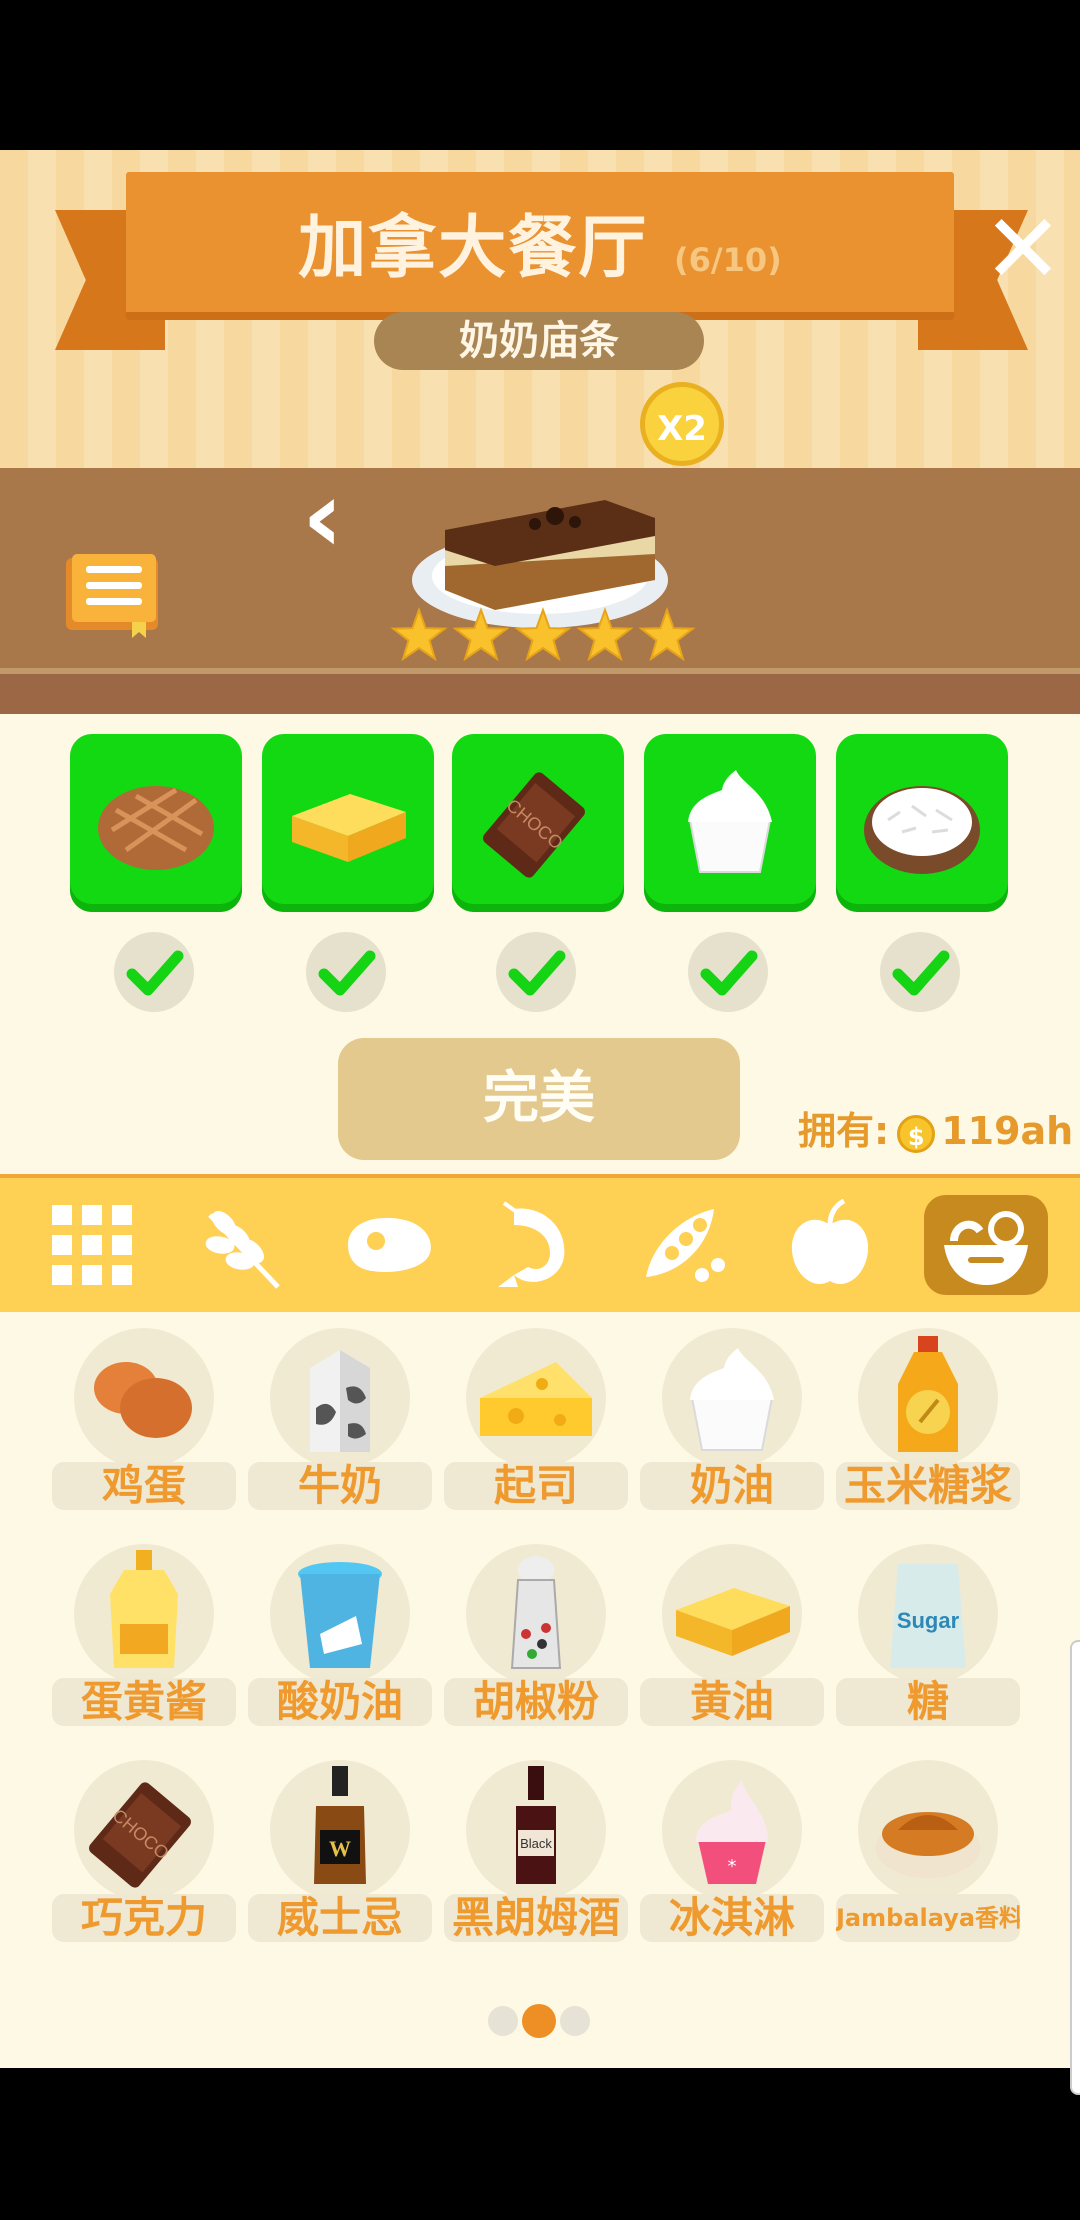 This screenshot has width=1080, height=2220. Describe the element at coordinates (540, 694) in the screenshot. I see `band-bottom` at that location.